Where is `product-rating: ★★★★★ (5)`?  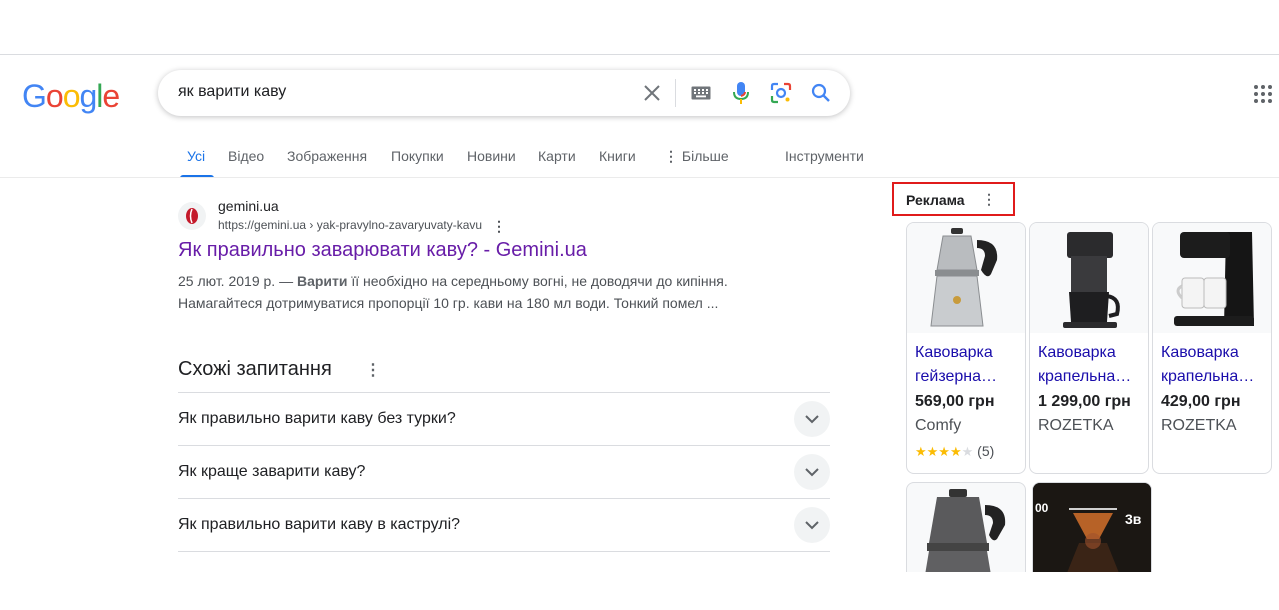
product-rating: ★★★★★ (5) is located at coordinates (954, 451).